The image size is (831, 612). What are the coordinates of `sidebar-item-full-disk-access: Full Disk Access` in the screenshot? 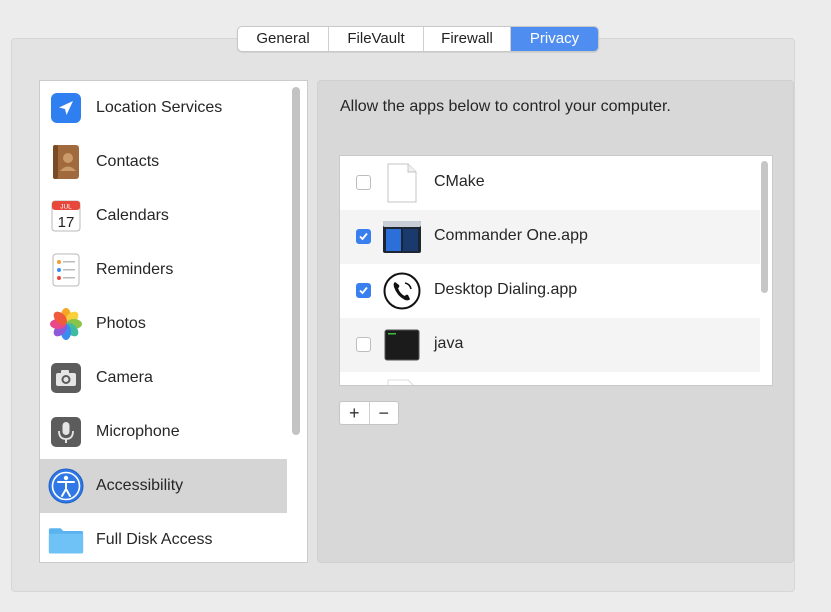 It's located at (163, 537).